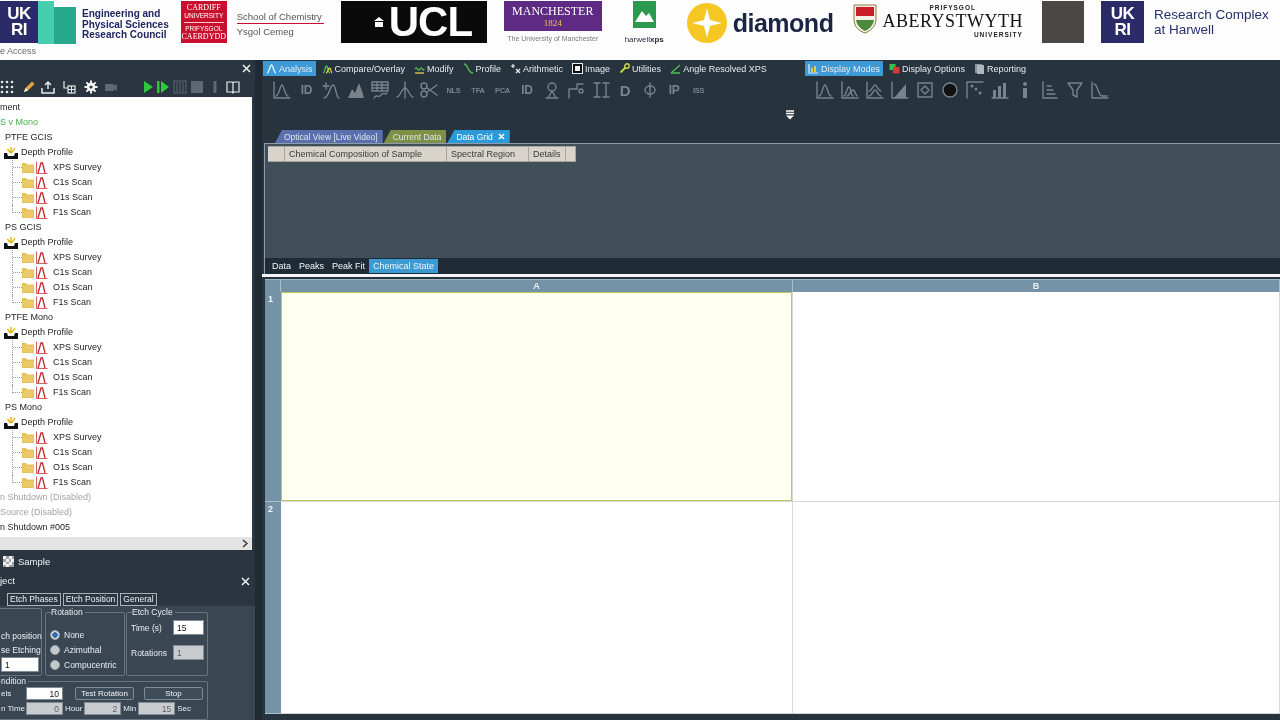  Describe the element at coordinates (537, 68) in the screenshot. I see `ribbon-tab: Arithmetic` at that location.